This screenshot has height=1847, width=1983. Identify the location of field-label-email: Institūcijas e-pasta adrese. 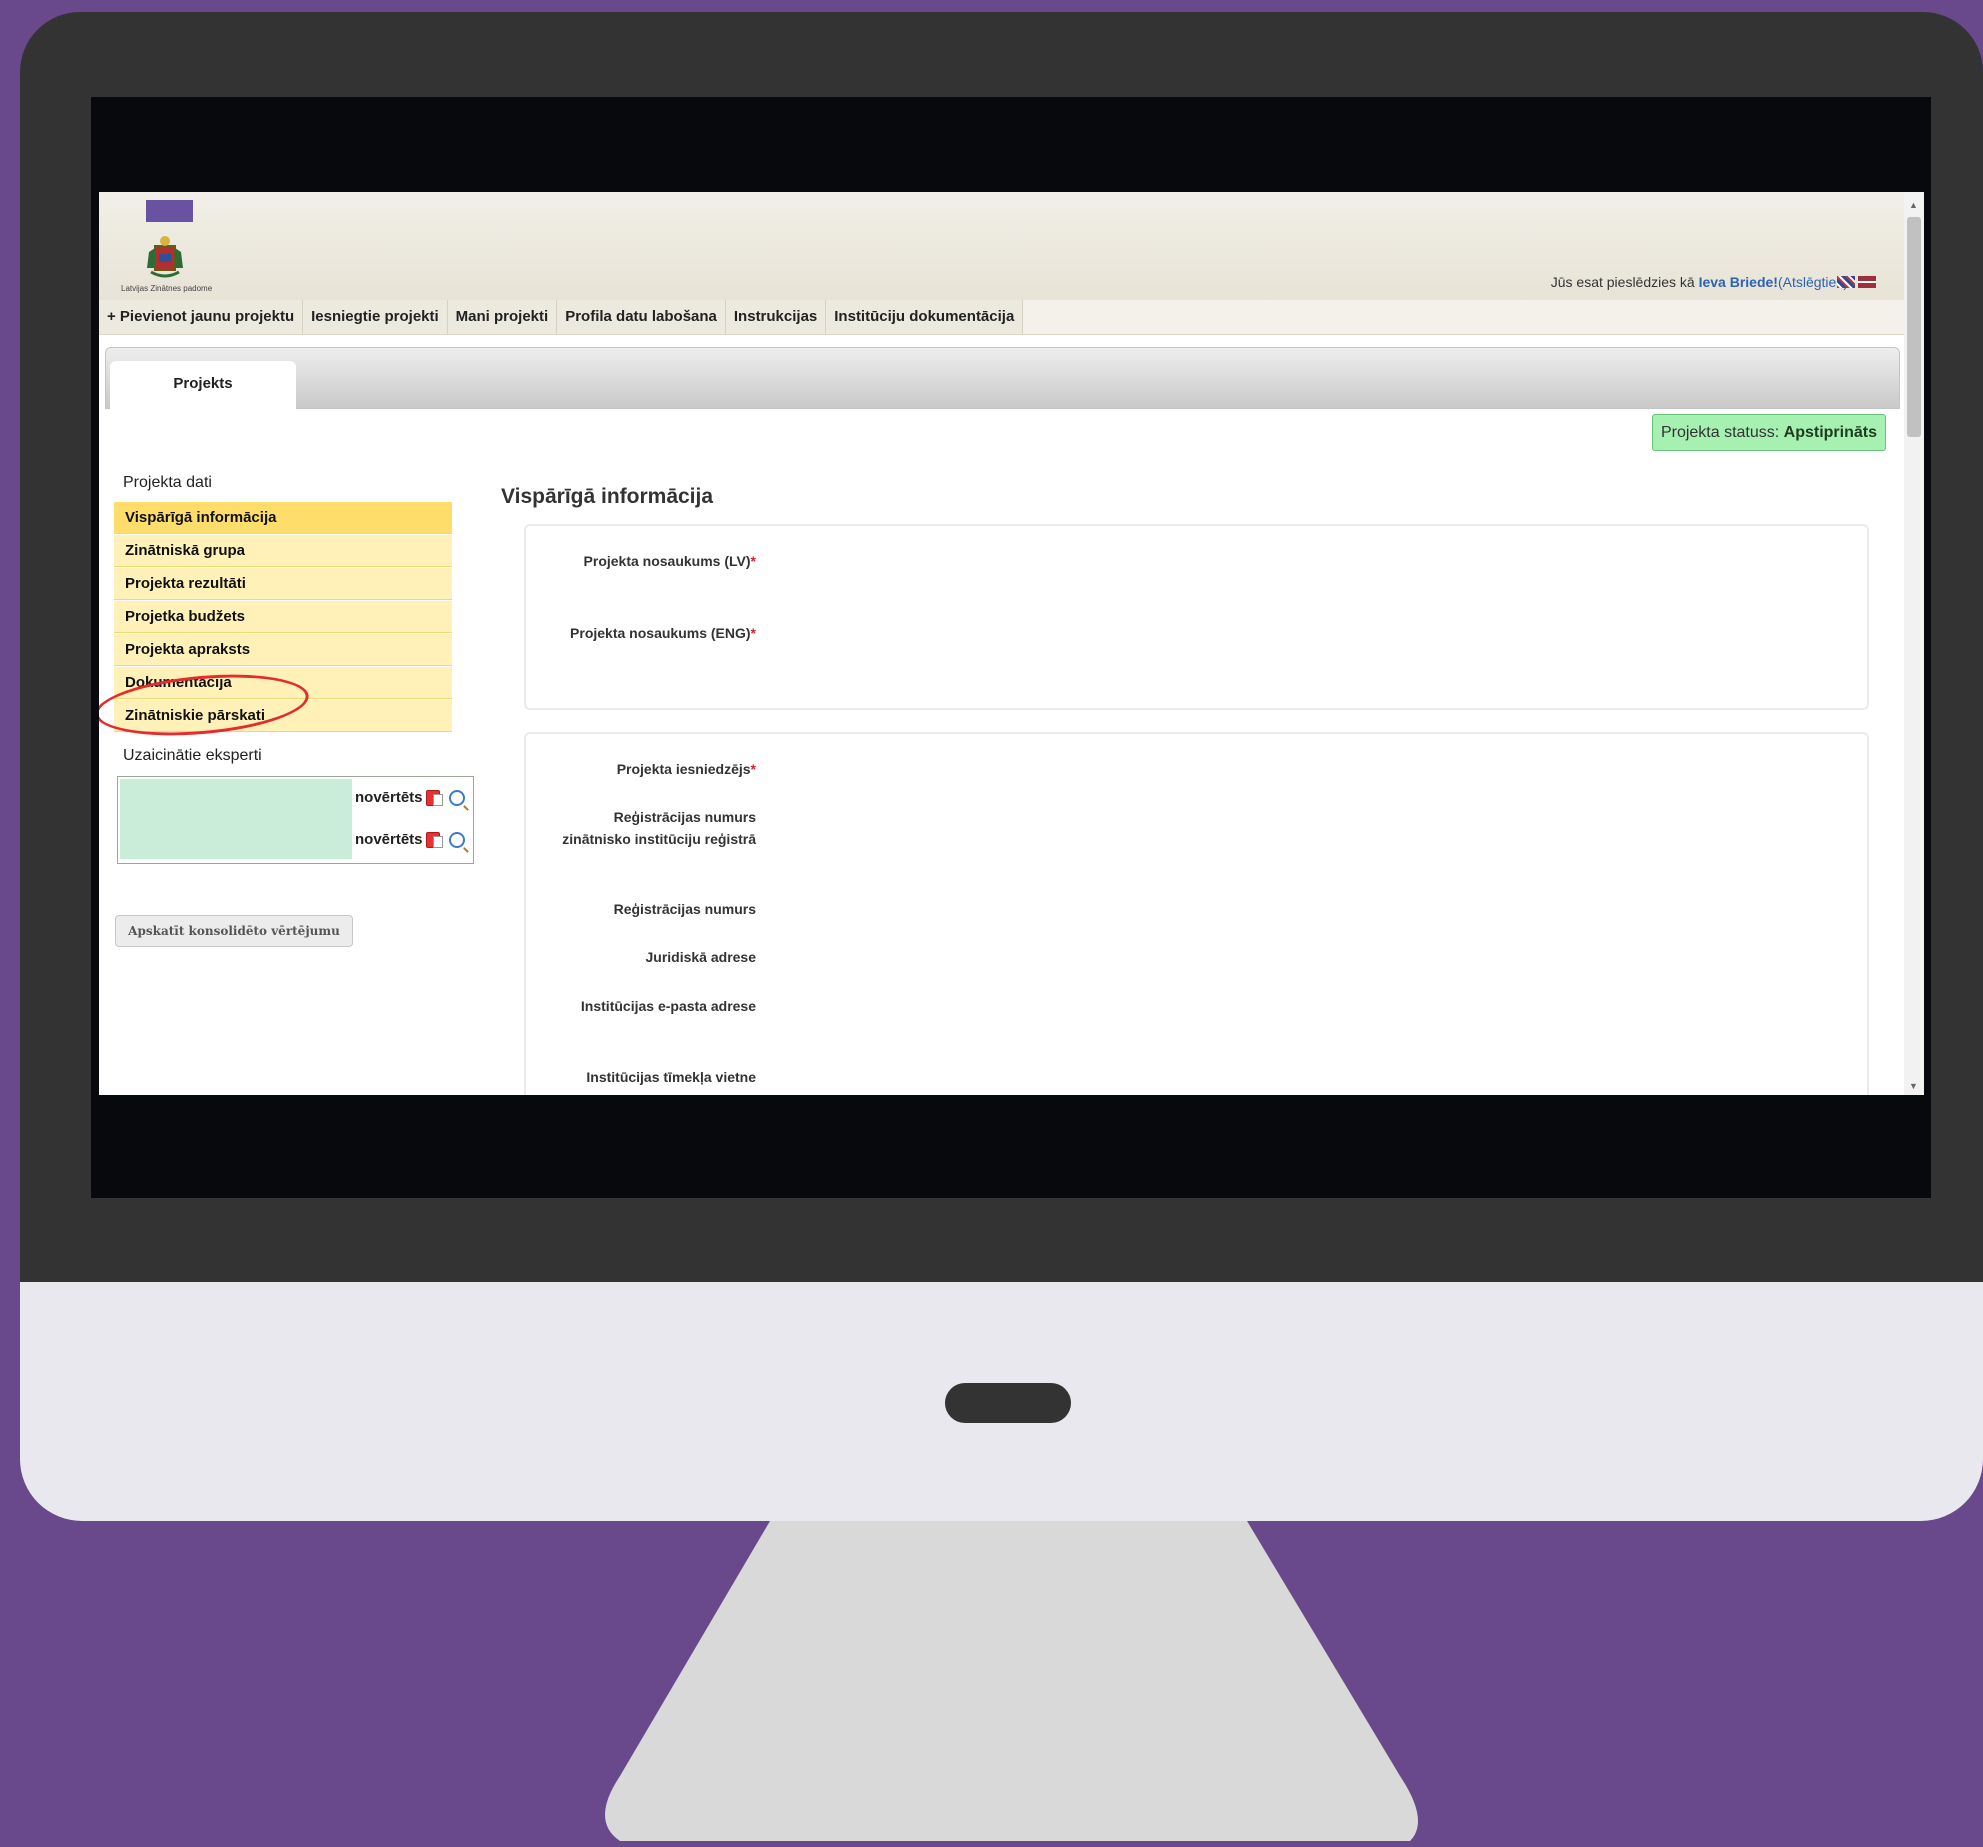
(668, 1006).